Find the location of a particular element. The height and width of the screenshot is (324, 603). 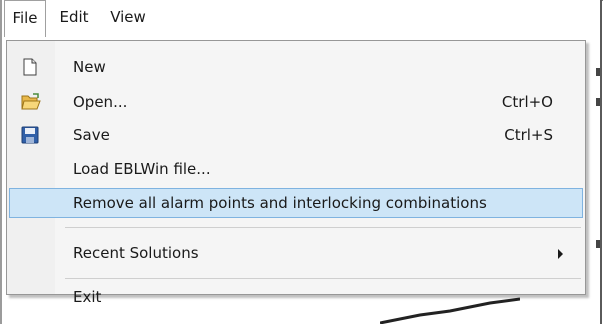

shortcut-label: Ctrl+O is located at coordinates (527, 102).